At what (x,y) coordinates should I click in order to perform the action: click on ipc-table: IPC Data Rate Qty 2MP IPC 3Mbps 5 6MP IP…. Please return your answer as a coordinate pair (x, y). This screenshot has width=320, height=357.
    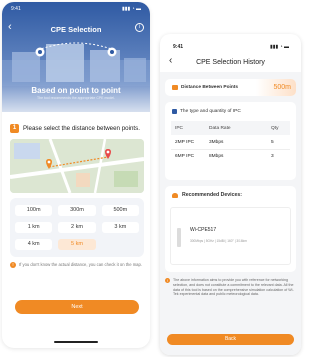
    Looking at the image, I should click on (230, 142).